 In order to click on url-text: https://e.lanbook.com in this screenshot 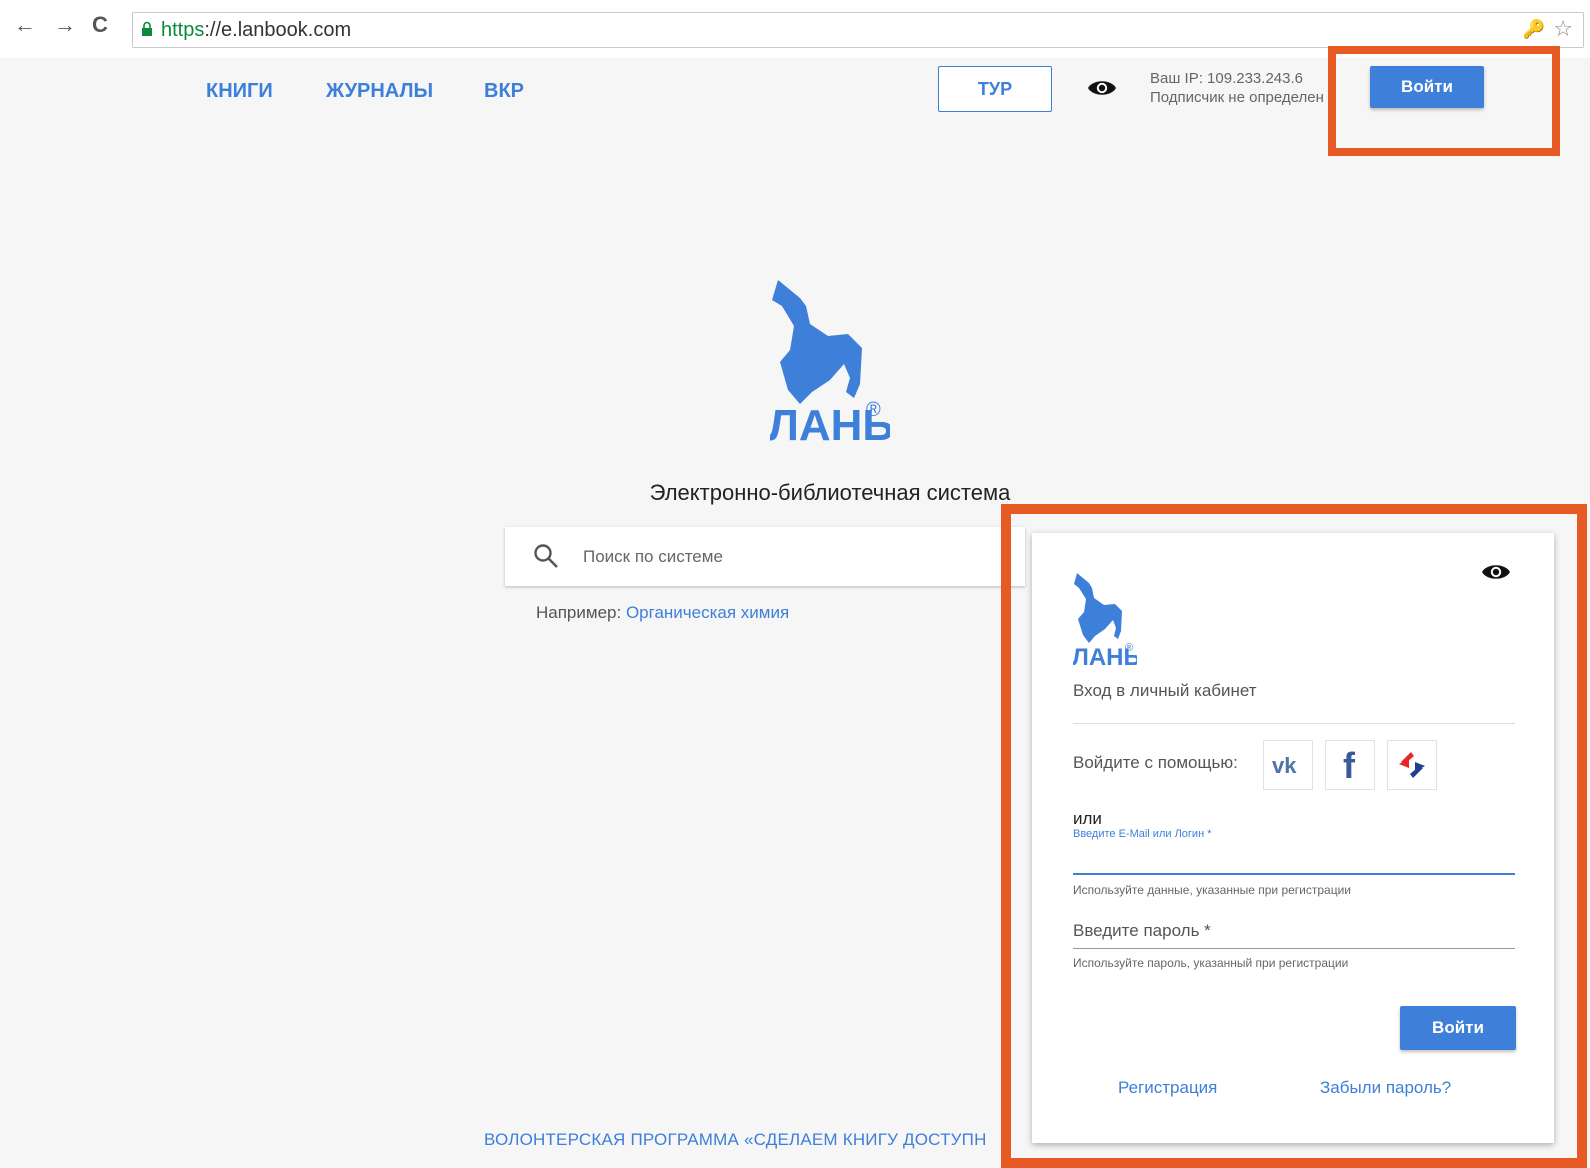, I will do `click(256, 30)`.